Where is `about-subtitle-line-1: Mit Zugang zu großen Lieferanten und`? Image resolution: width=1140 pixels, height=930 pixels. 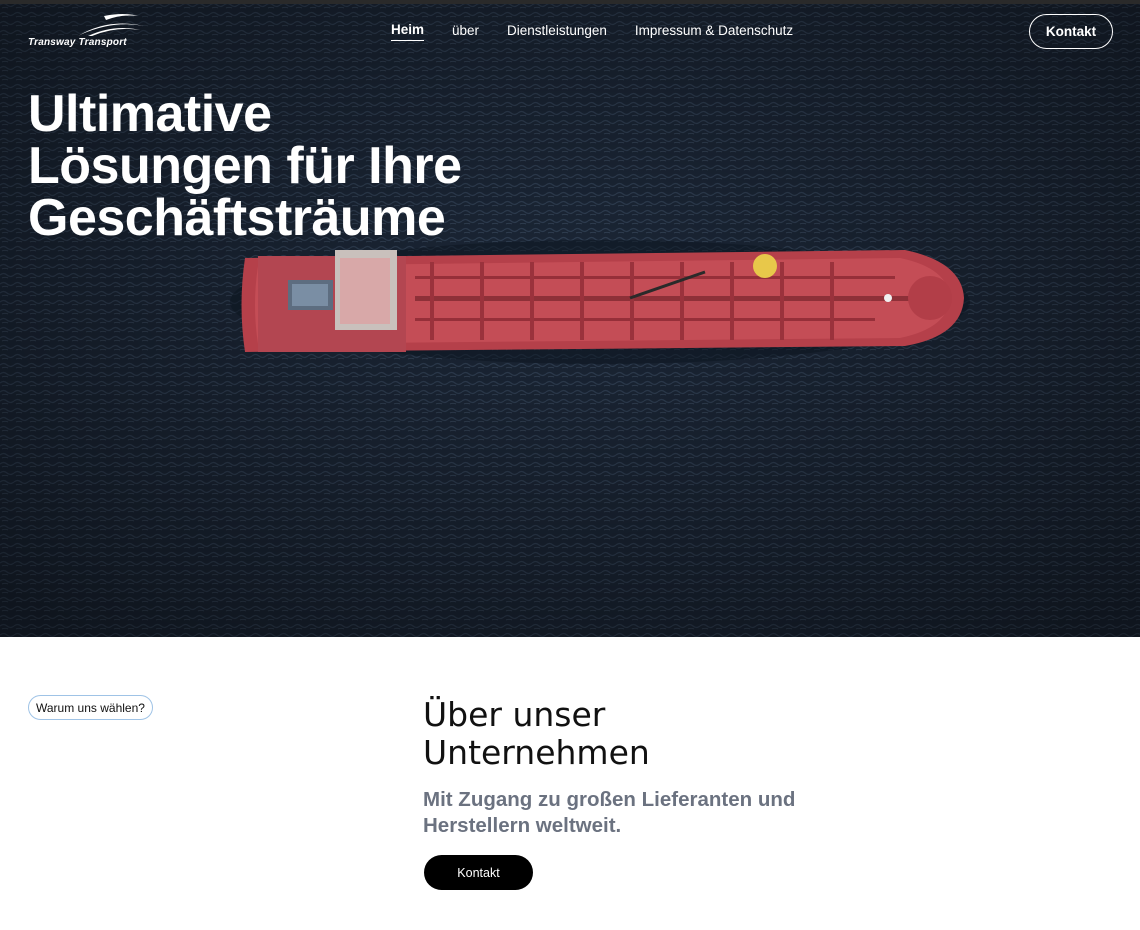 about-subtitle-line-1: Mit Zugang zu großen Lieferanten und is located at coordinates (609, 799).